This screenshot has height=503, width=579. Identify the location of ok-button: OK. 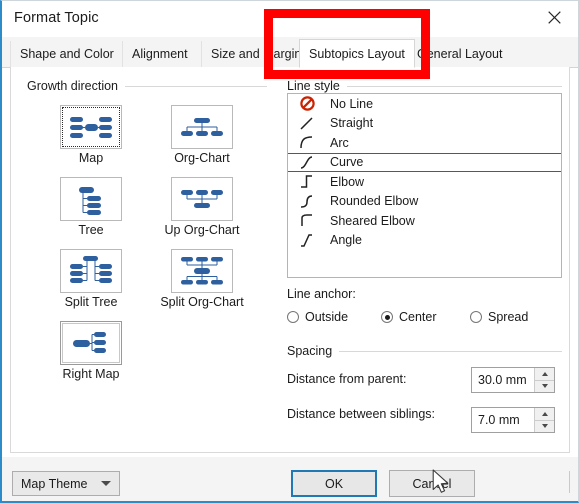
(334, 483).